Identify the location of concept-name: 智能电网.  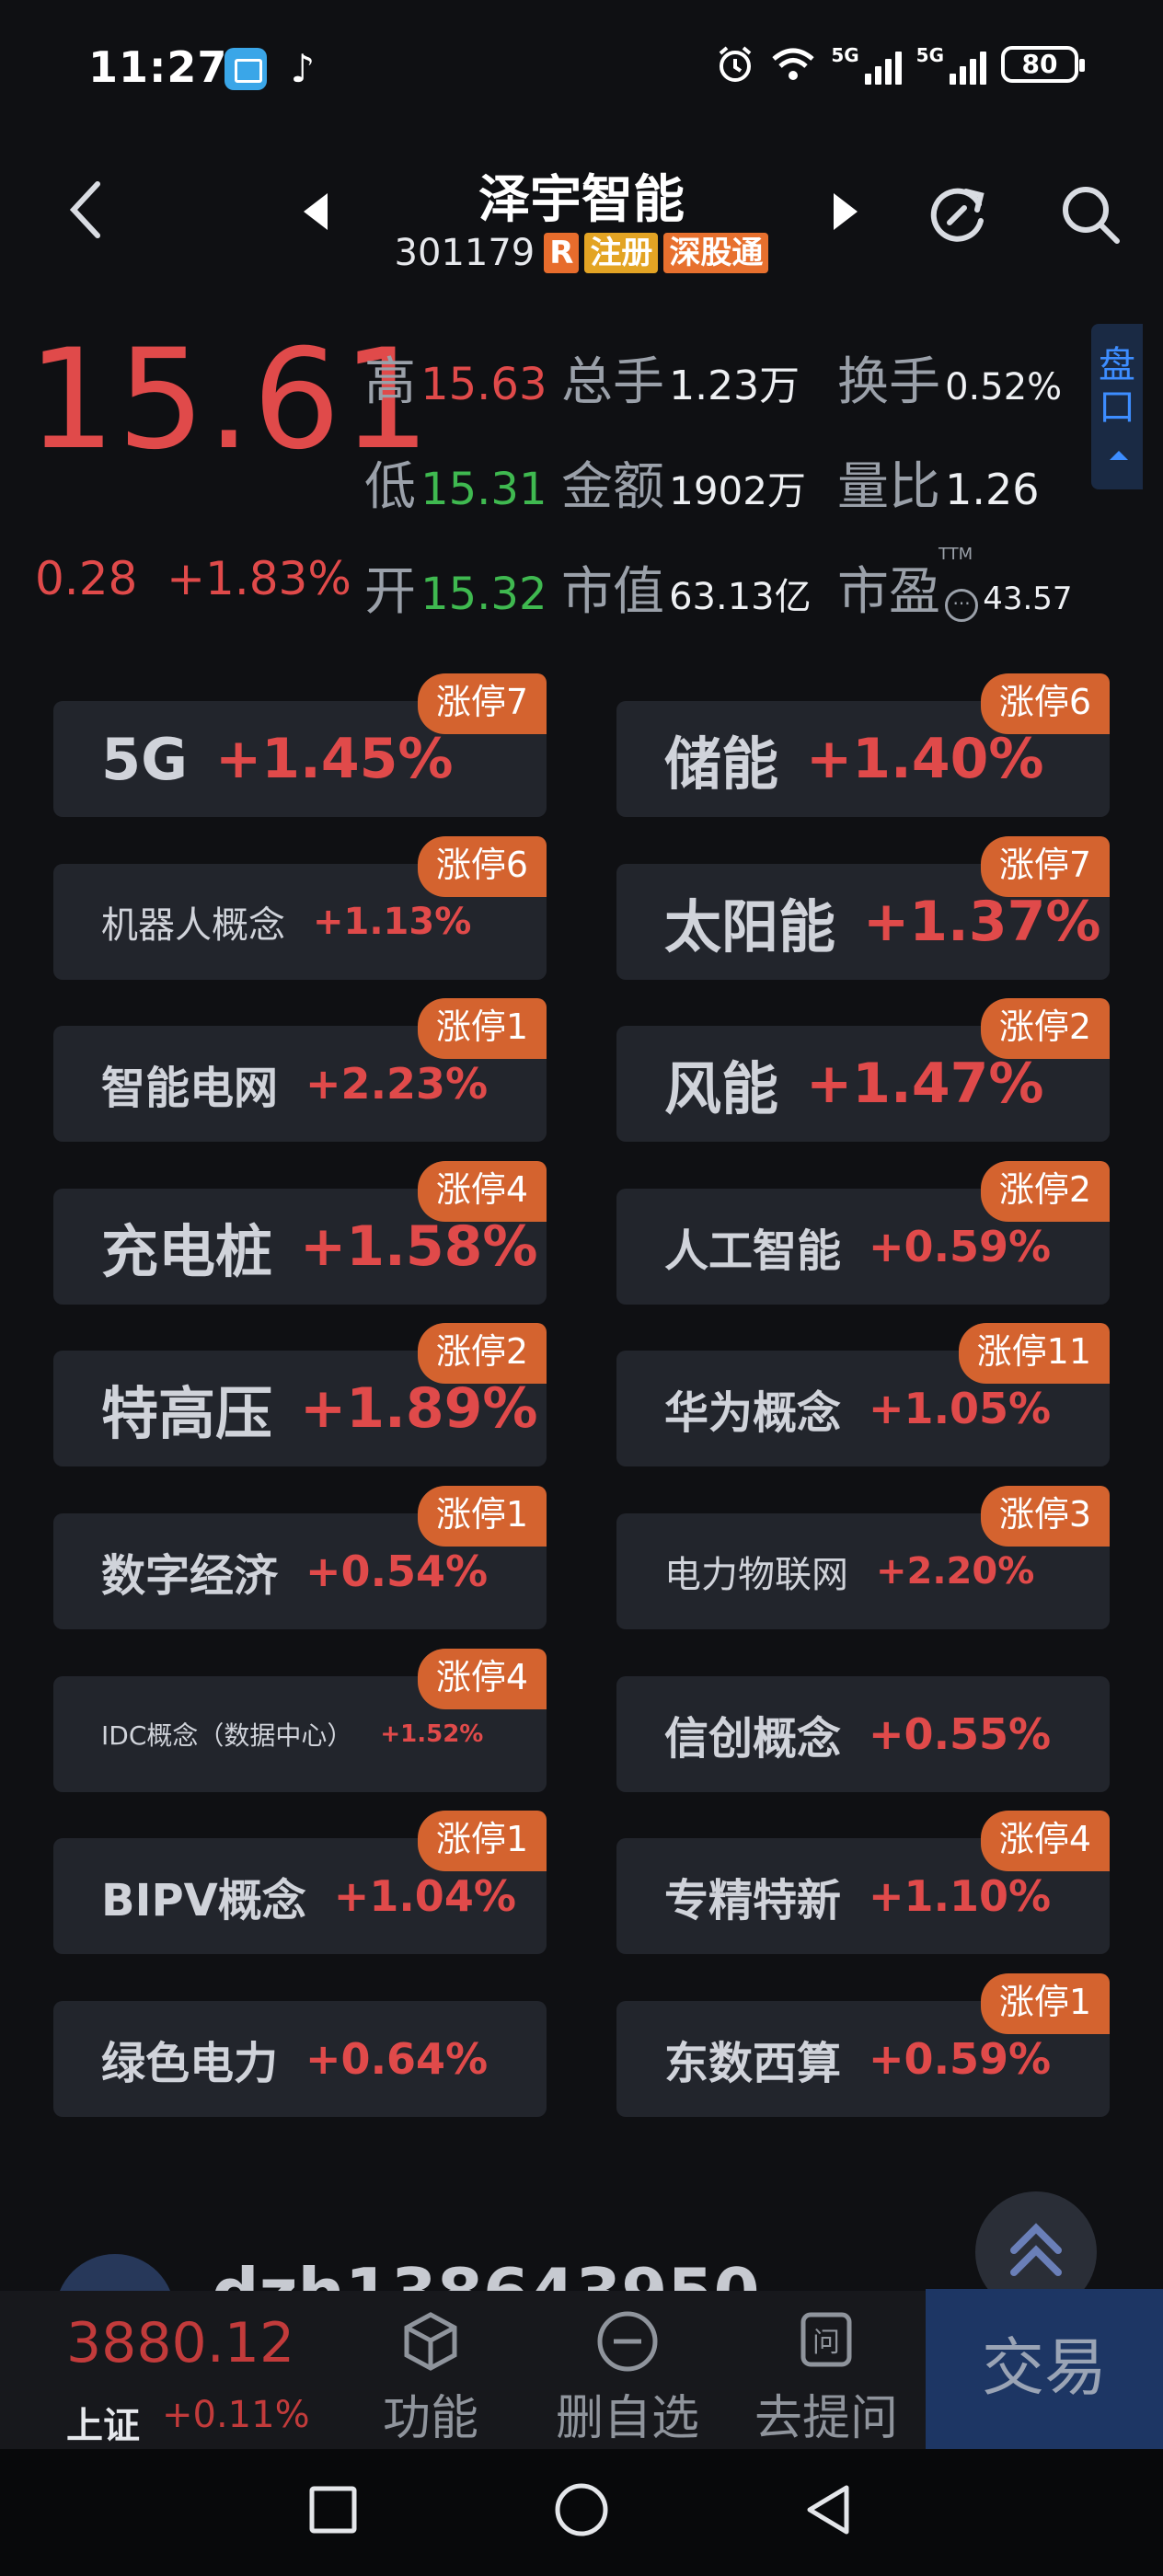
(190, 1089).